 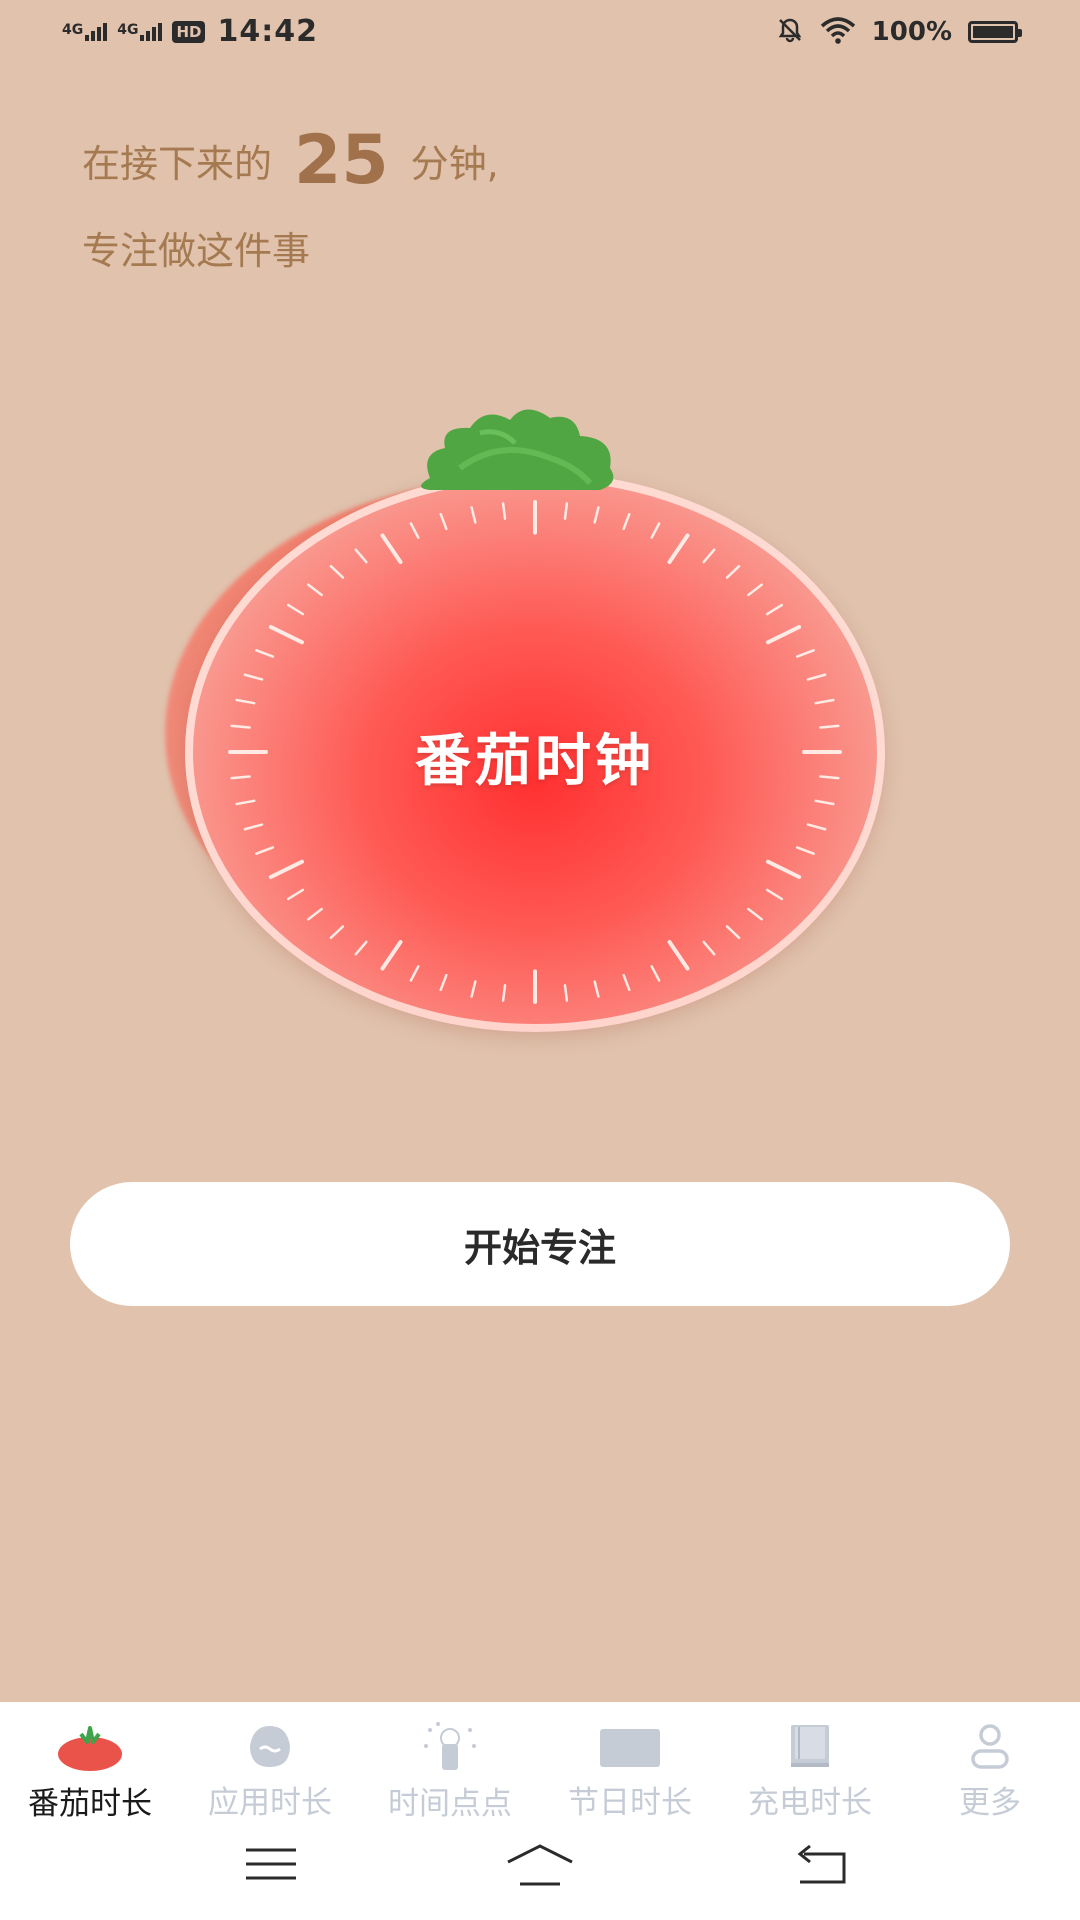 What do you see at coordinates (270, 1745) in the screenshot?
I see `app-time-icon` at bounding box center [270, 1745].